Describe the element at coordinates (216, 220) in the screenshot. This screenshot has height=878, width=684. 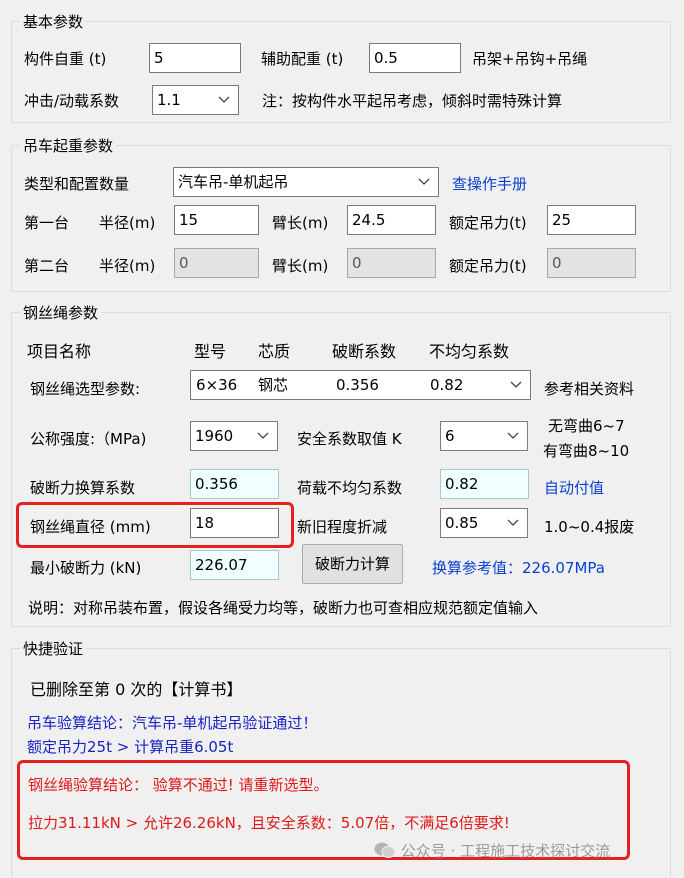
I see `first-radius-input: 15` at that location.